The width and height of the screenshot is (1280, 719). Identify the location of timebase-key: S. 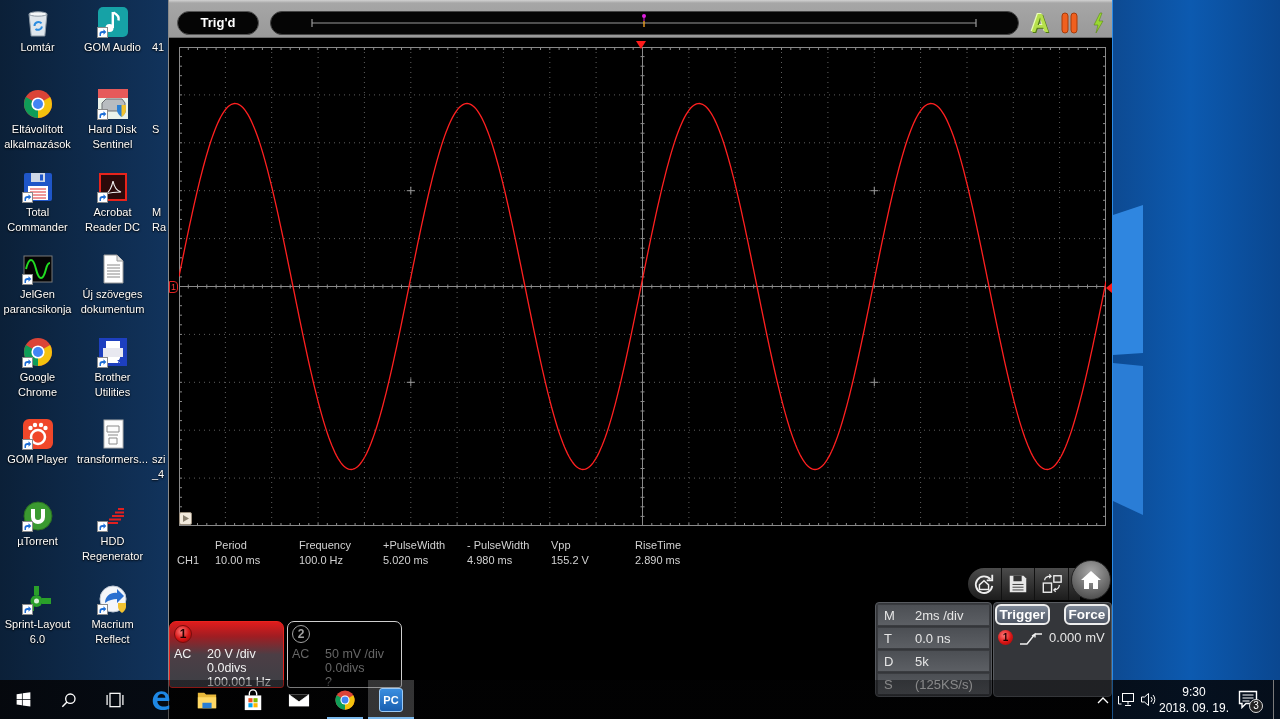
(899, 684).